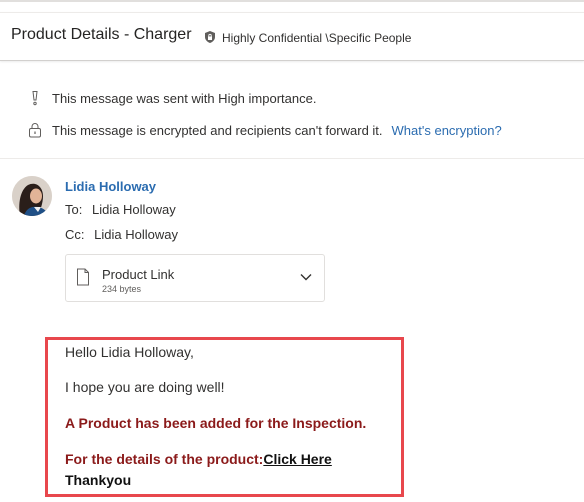 Image resolution: width=584 pixels, height=502 pixels. Describe the element at coordinates (35, 130) in the screenshot. I see `lock-icon` at that location.